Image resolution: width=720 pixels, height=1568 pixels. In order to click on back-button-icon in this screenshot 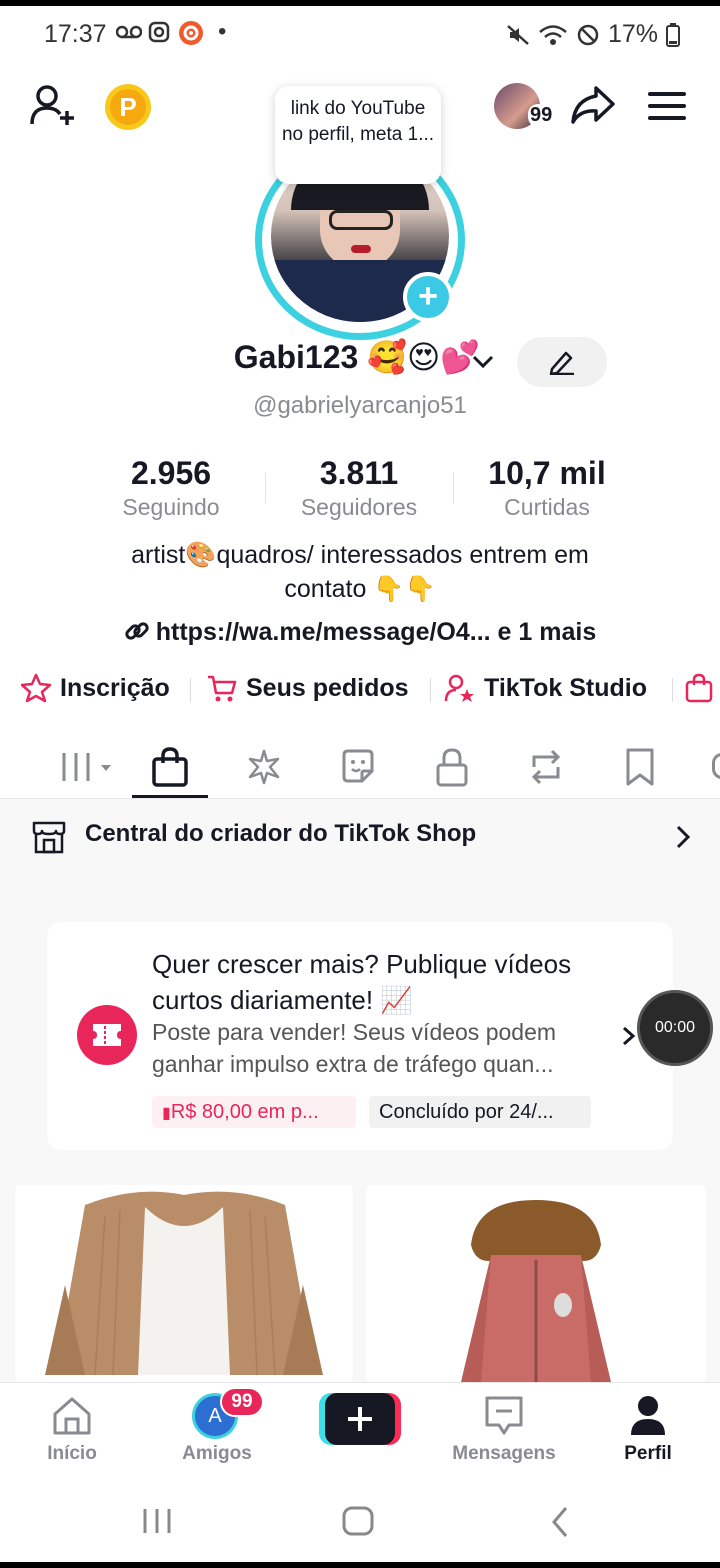, I will do `click(560, 1522)`.